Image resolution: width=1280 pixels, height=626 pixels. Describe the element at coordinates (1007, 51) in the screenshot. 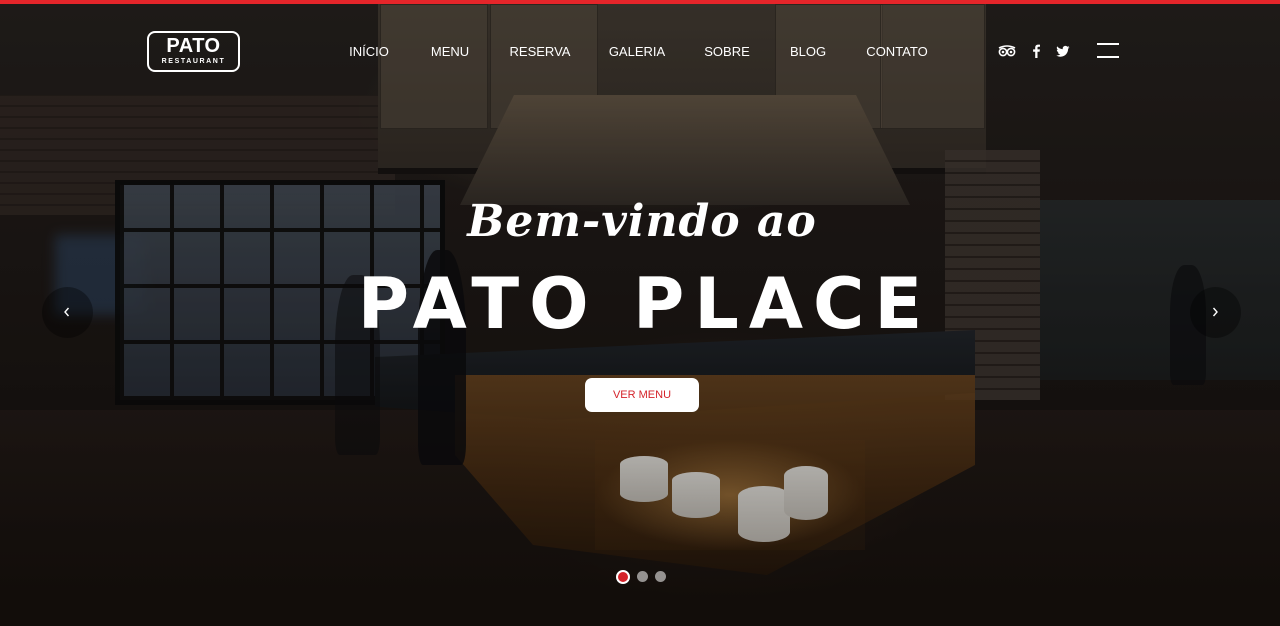

I see `tripadvisor-icon` at that location.